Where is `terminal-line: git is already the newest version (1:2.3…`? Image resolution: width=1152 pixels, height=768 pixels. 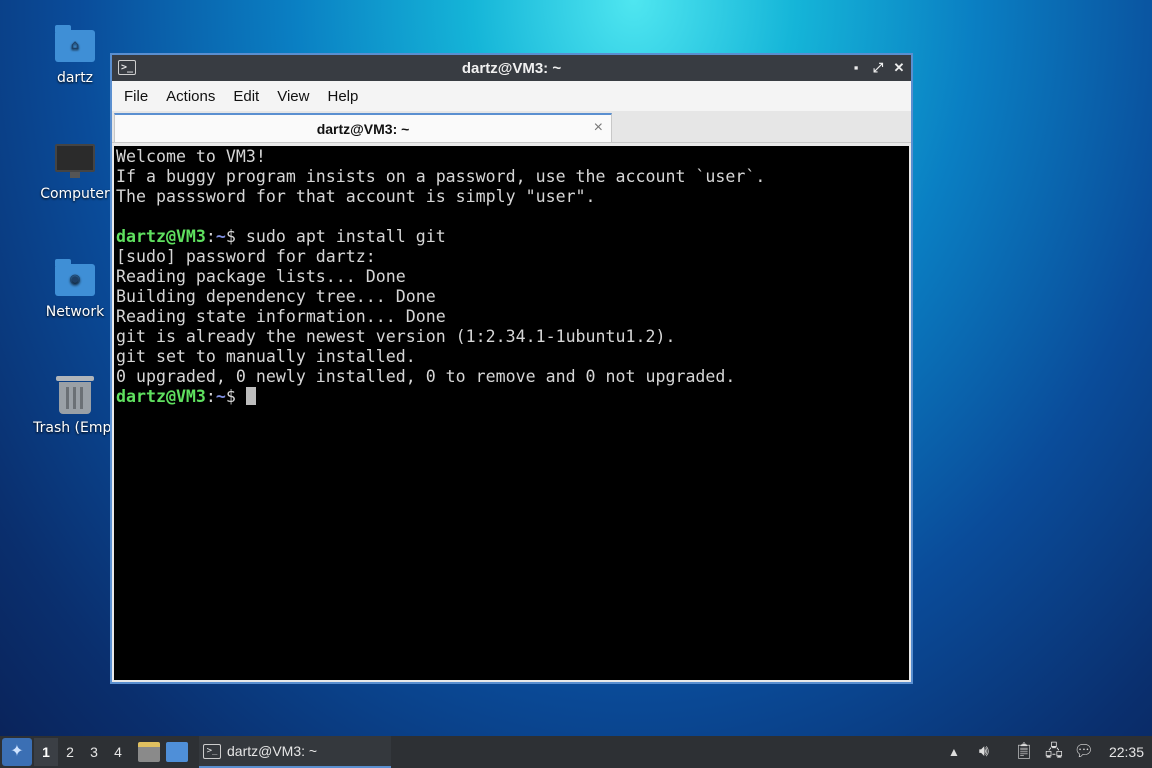 terminal-line: git is already the newest version (1:2.3… is located at coordinates (396, 336).